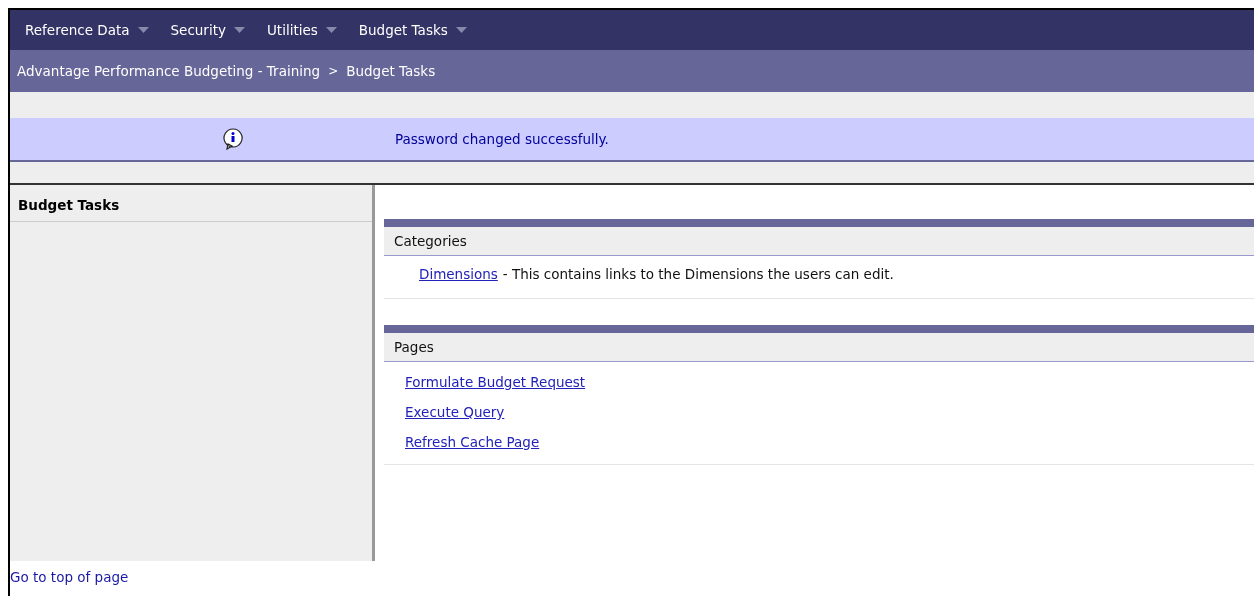 This screenshot has width=1254, height=596. What do you see at coordinates (391, 71) in the screenshot?
I see `breadcrumb-link: Budget Tasks` at bounding box center [391, 71].